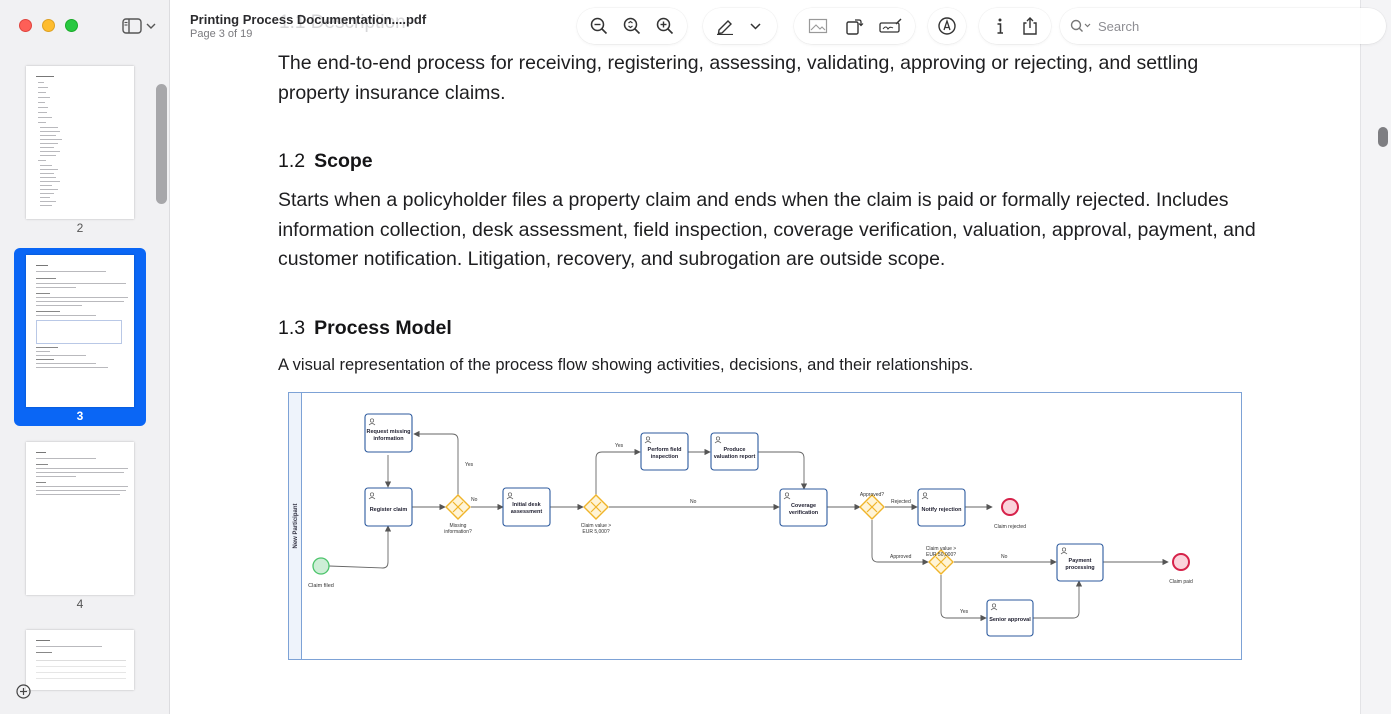 The height and width of the screenshot is (714, 1391). I want to click on page-indicator: Page 3 of 19, so click(221, 34).